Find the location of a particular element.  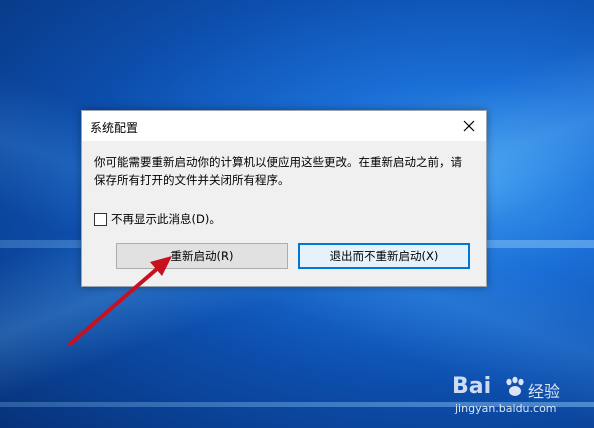

dialog-title: 系统配置 is located at coordinates (114, 128).